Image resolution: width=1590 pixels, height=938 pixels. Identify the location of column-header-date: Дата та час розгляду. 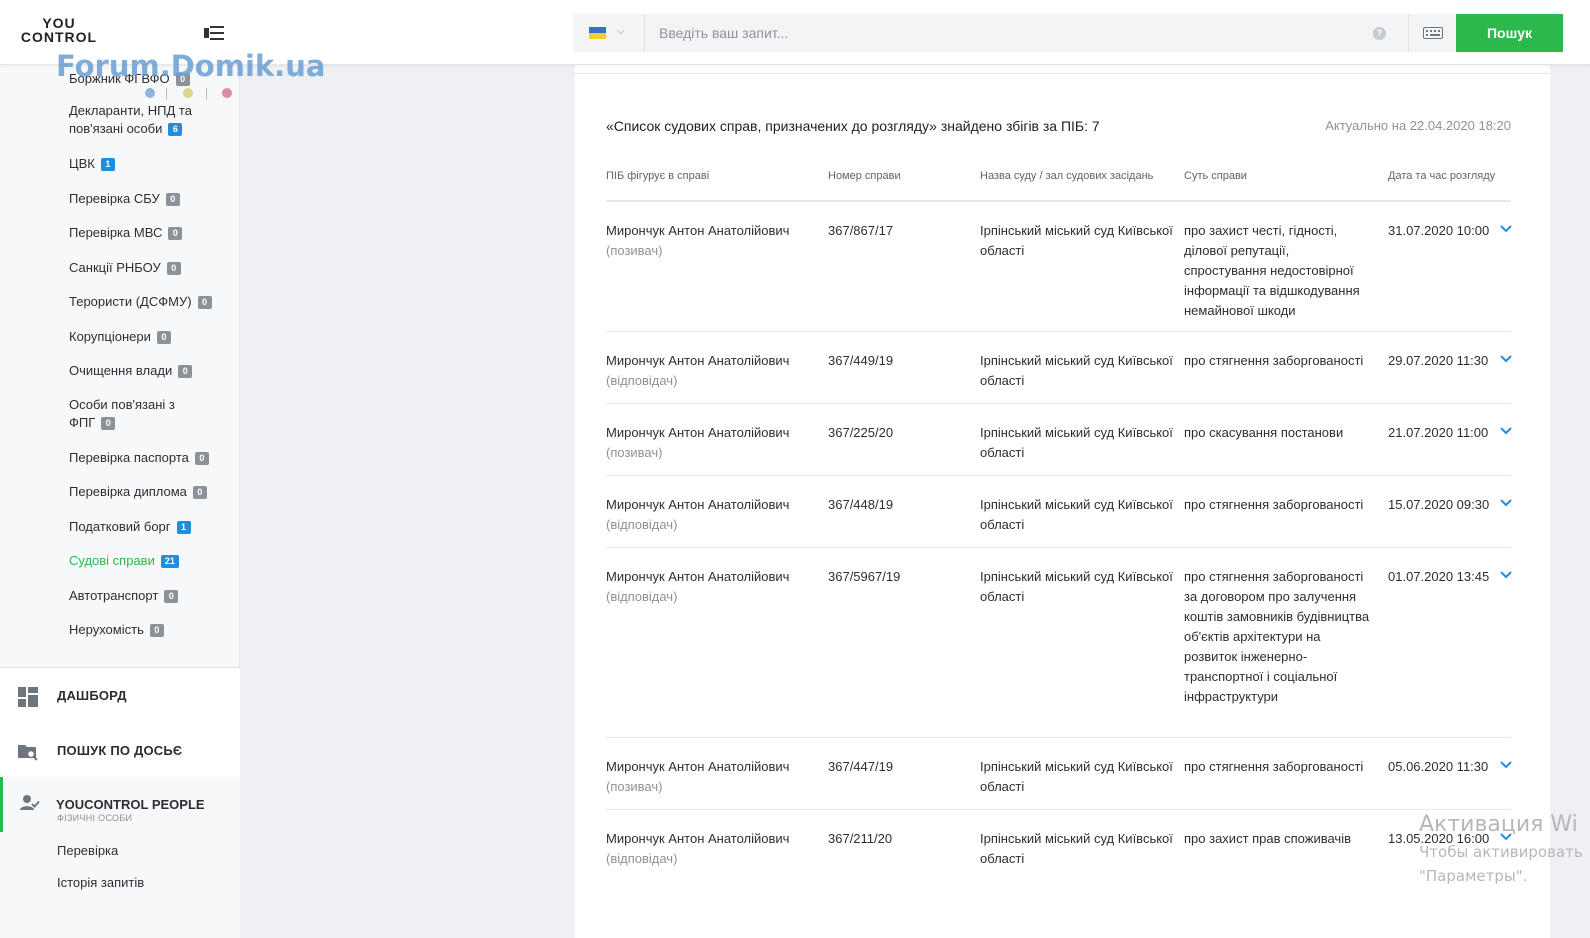
(1442, 176).